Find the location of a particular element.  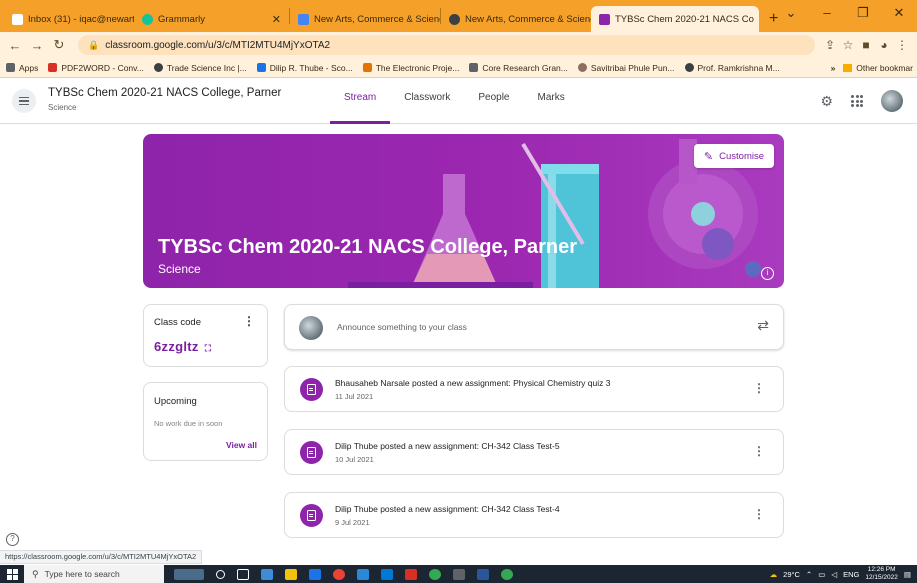

task-view-icon is located at coordinates (243, 574).